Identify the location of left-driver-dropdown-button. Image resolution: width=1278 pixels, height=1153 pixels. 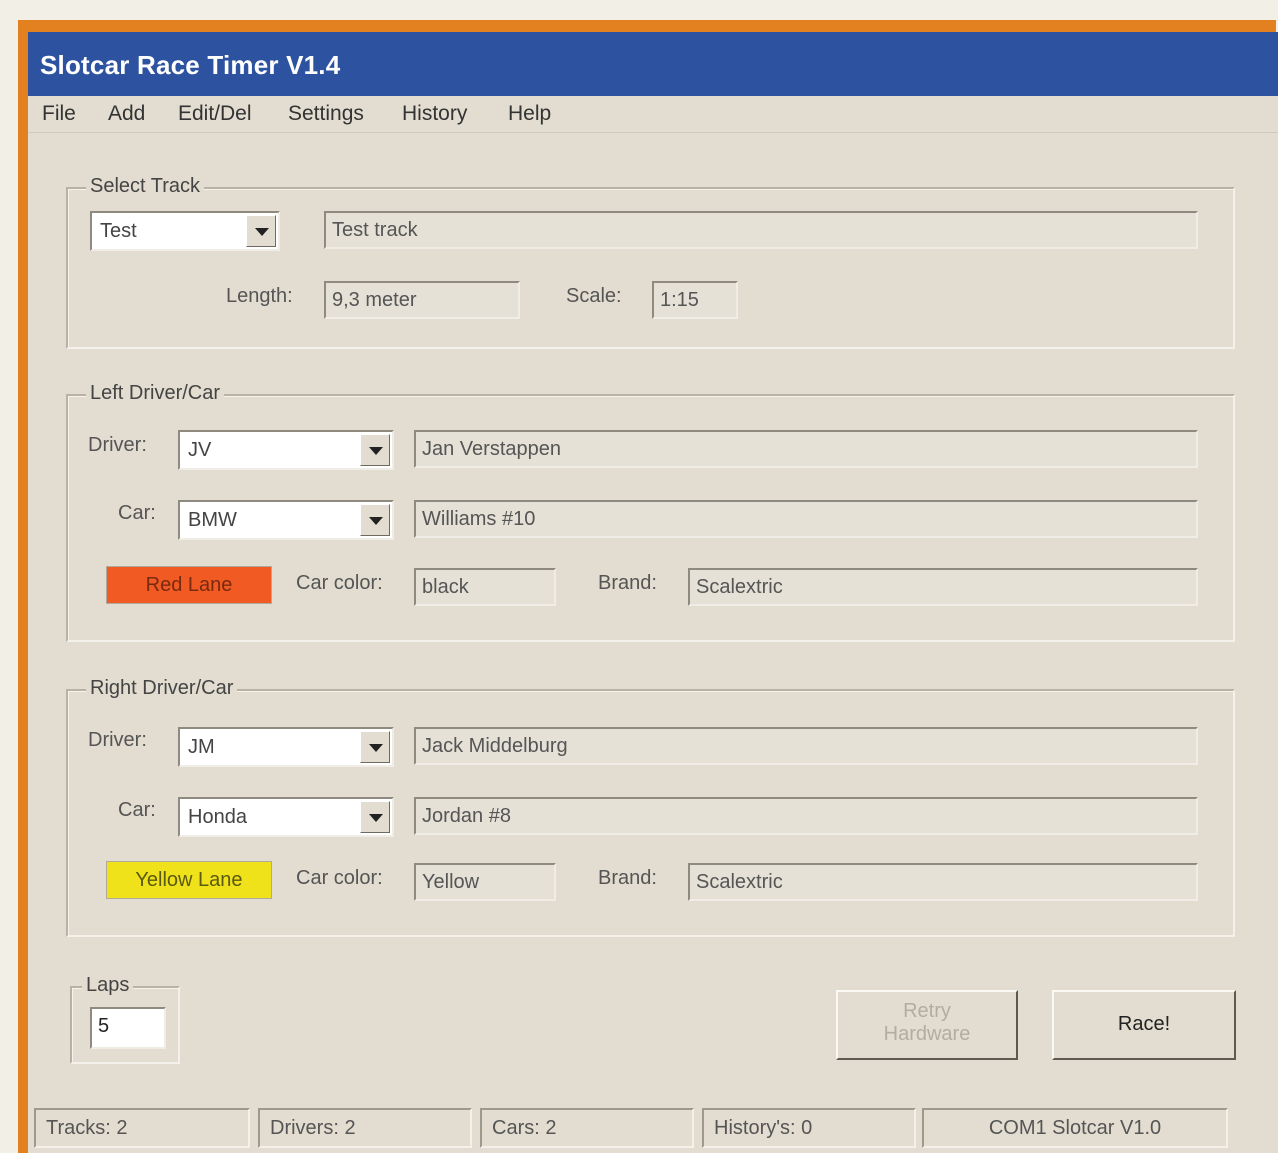
(375, 450).